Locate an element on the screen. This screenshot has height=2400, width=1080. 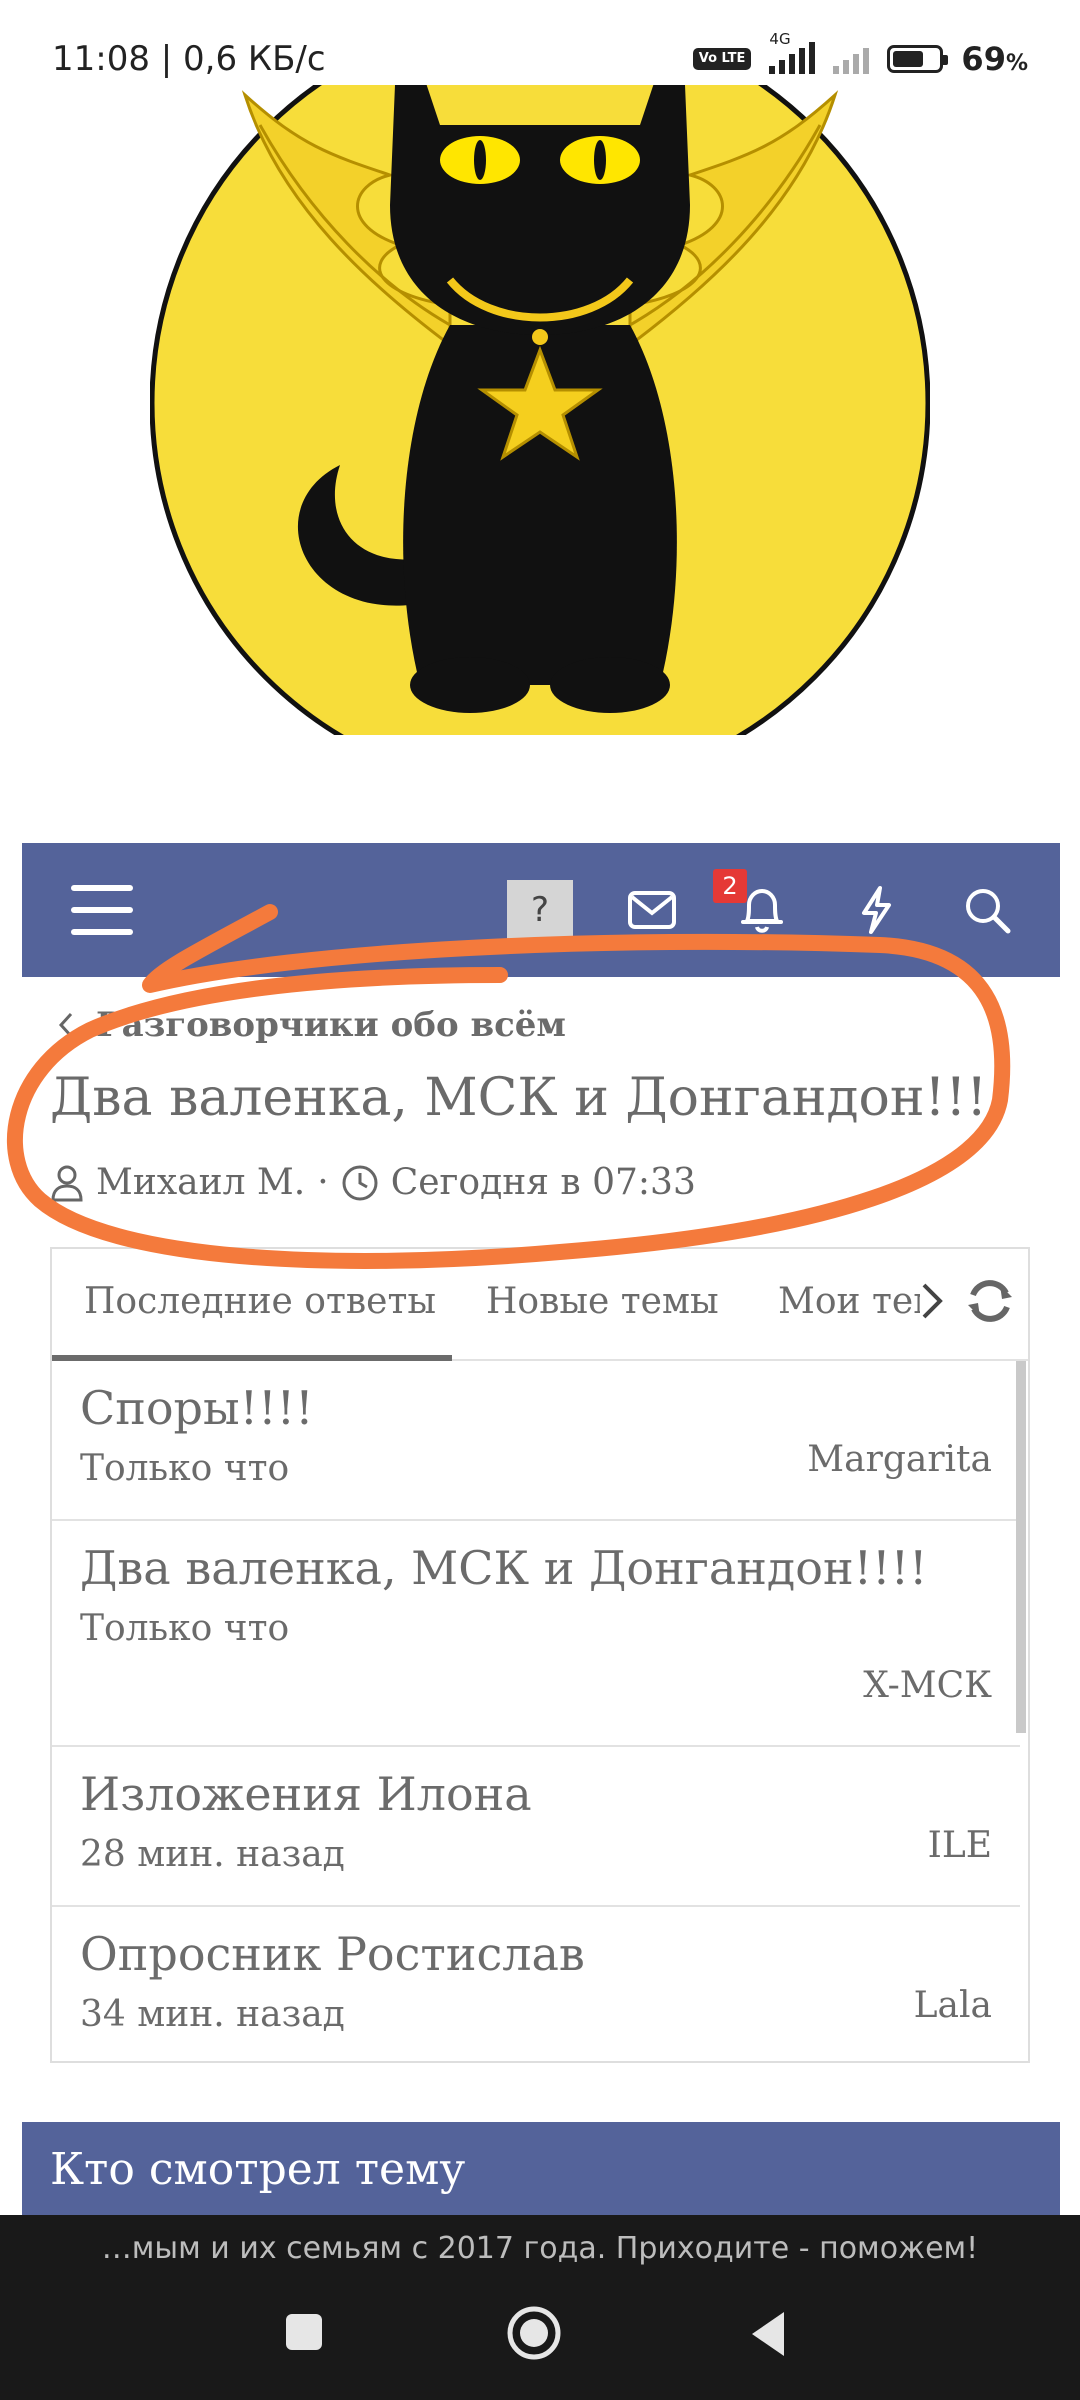
list-item-title: Изложения Илона is located at coordinates (536, 1794).